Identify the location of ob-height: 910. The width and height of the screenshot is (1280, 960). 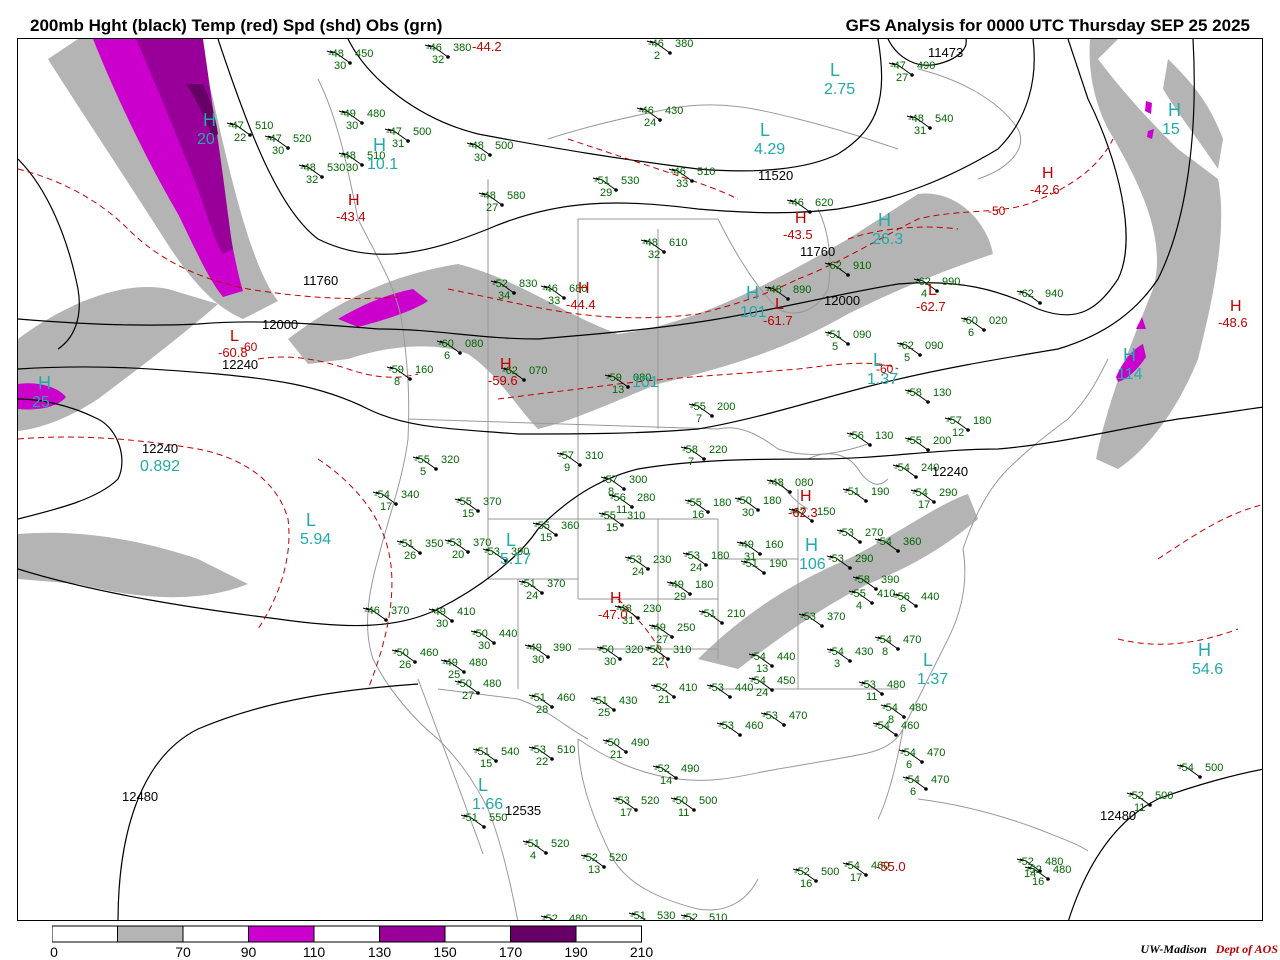
(862, 266).